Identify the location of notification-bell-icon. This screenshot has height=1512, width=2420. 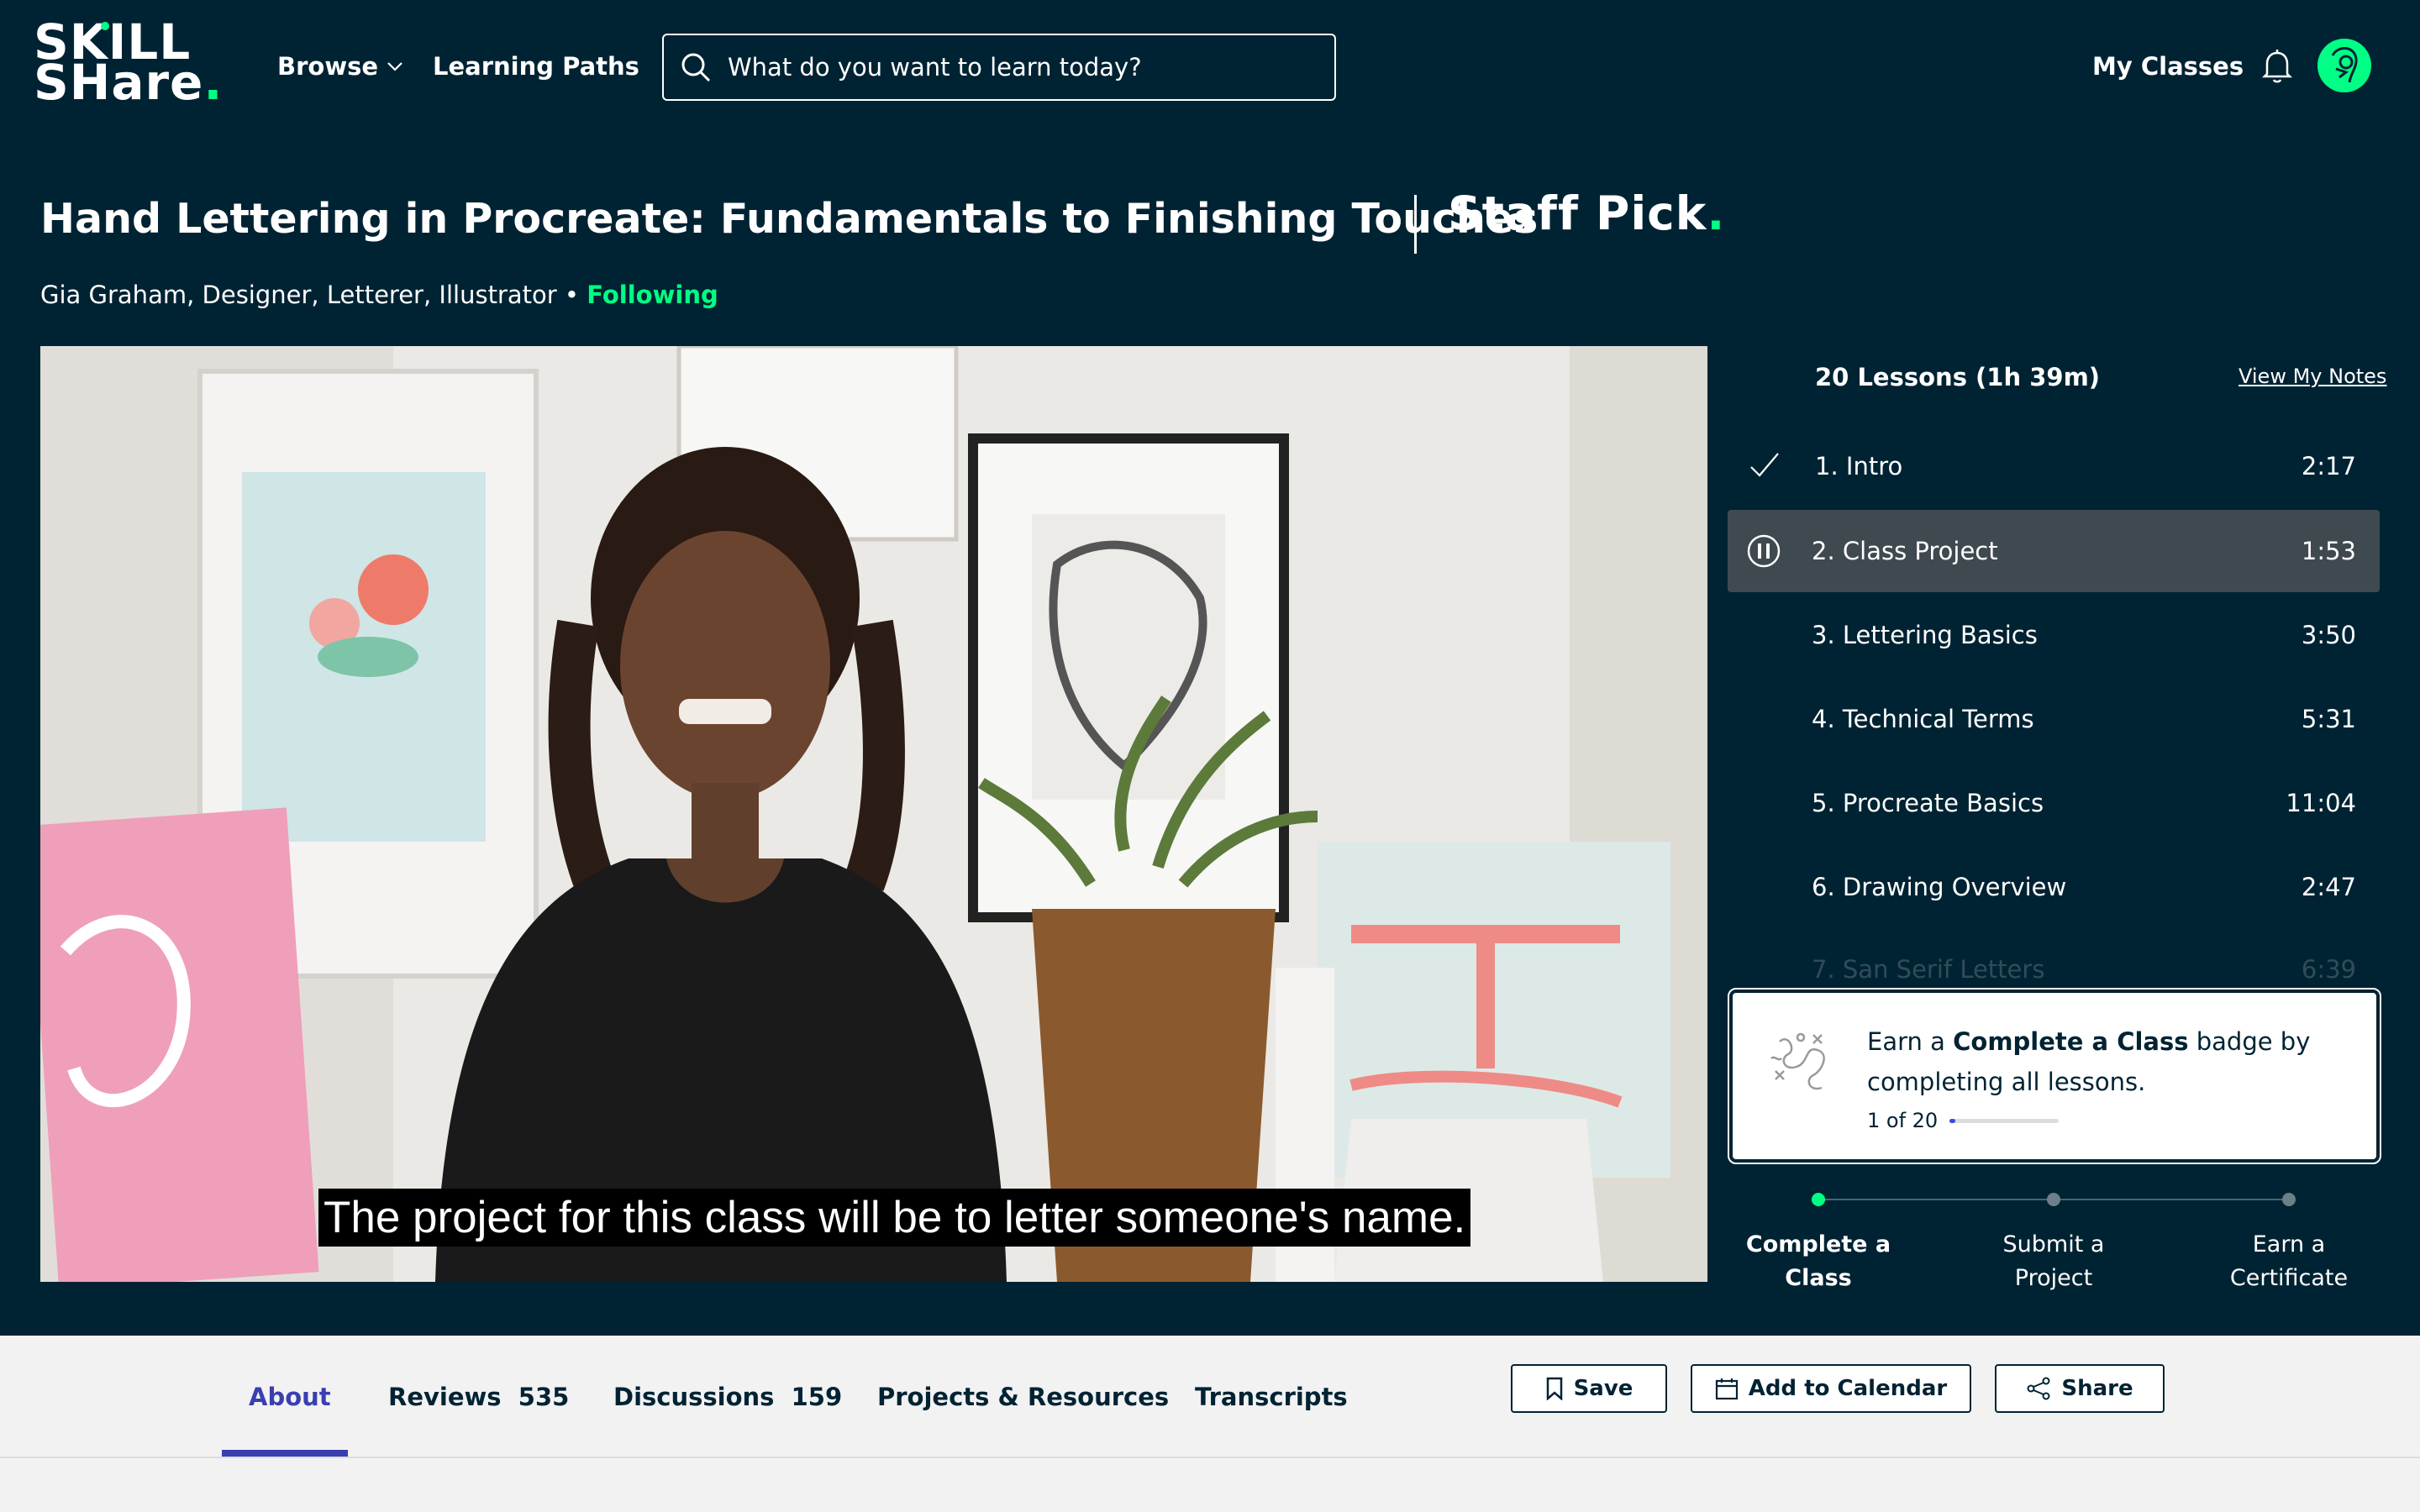
(2277, 65).